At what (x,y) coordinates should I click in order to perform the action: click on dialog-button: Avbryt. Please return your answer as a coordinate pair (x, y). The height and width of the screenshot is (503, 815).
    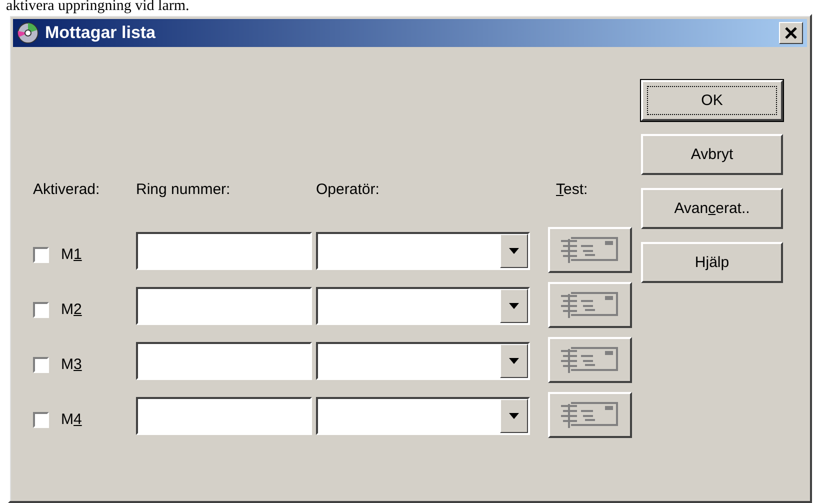
    Looking at the image, I should click on (712, 154).